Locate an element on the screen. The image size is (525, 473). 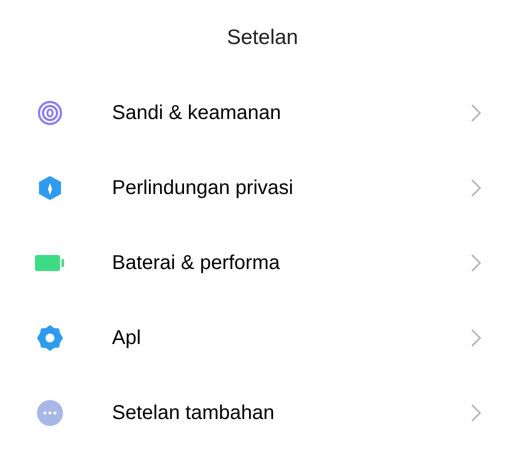
hexagon-shield-icon is located at coordinates (50, 187).